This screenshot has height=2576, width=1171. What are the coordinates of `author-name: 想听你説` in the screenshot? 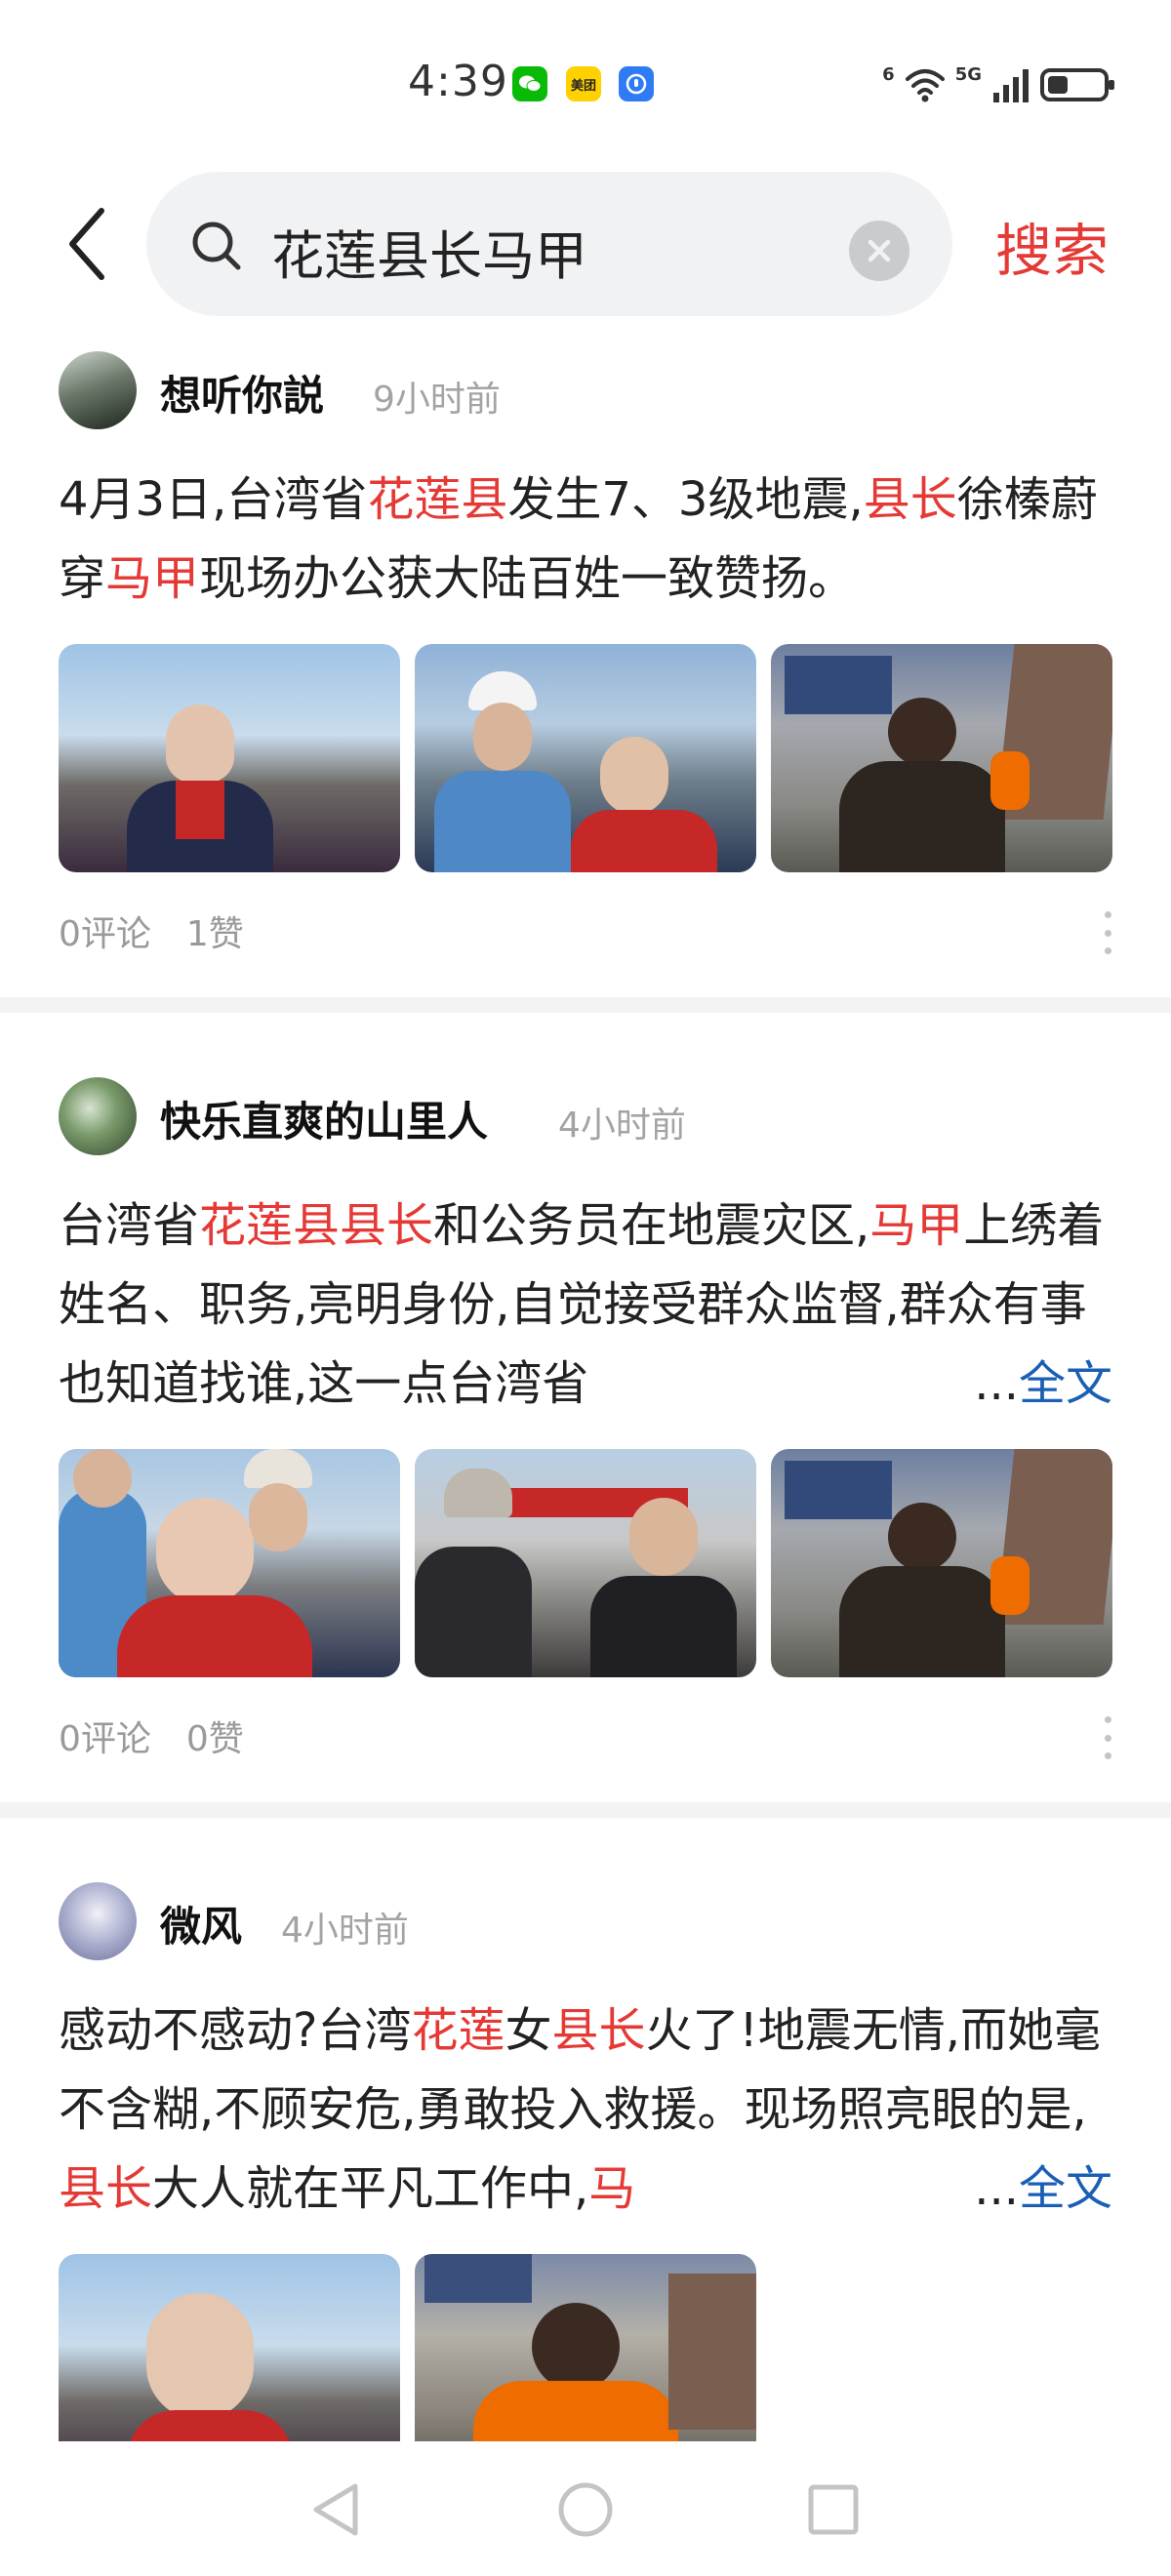 It's located at (242, 393).